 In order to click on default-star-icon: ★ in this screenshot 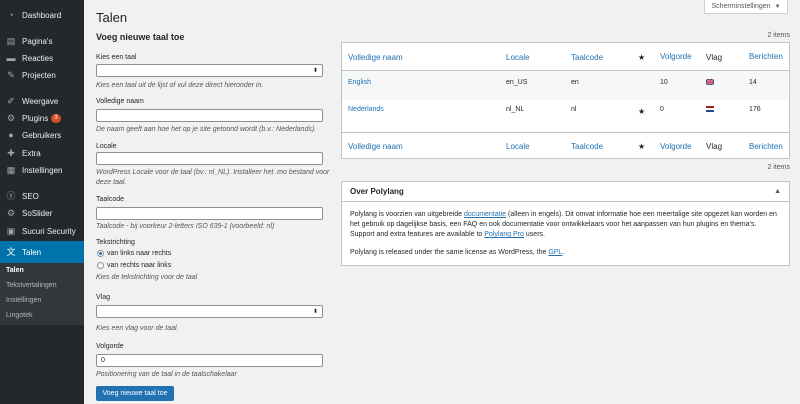, I will do `click(642, 146)`.